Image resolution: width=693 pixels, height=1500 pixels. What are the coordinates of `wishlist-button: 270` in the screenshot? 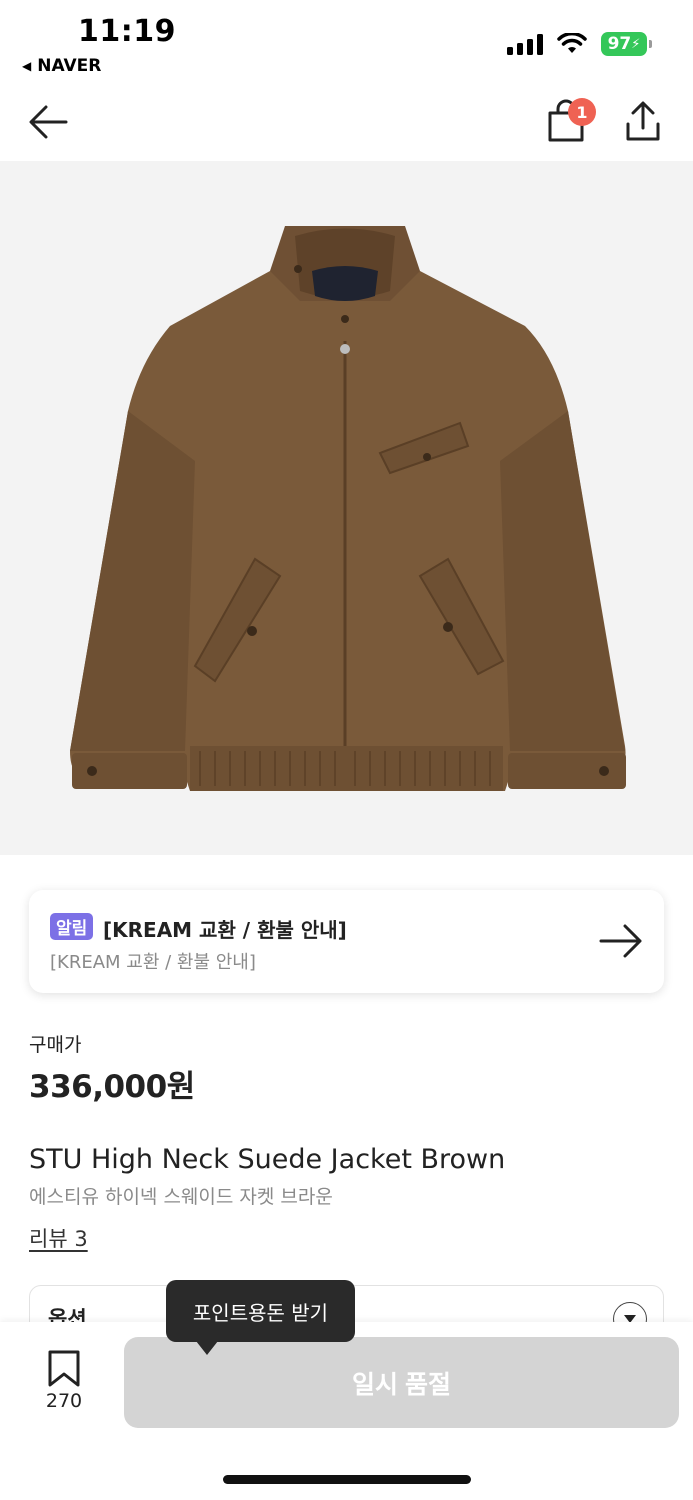 It's located at (64, 1383).